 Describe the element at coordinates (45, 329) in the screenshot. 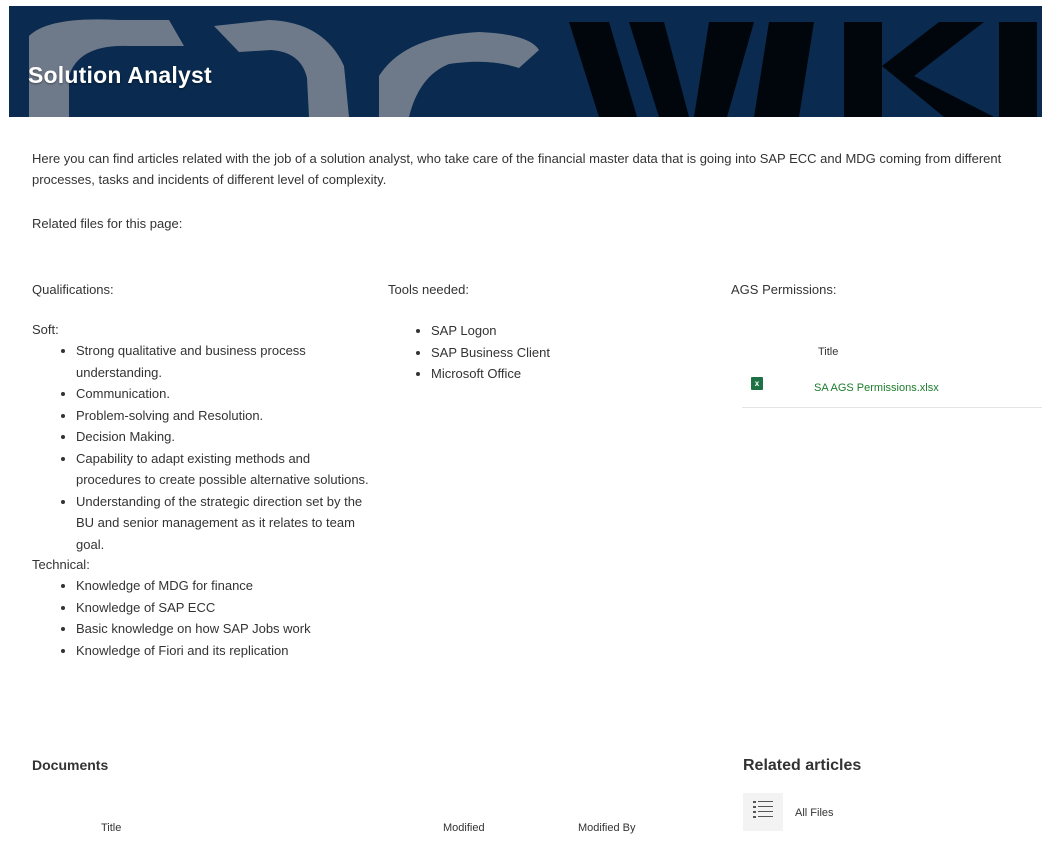

I see `soft-skills-label: Soft:` at that location.